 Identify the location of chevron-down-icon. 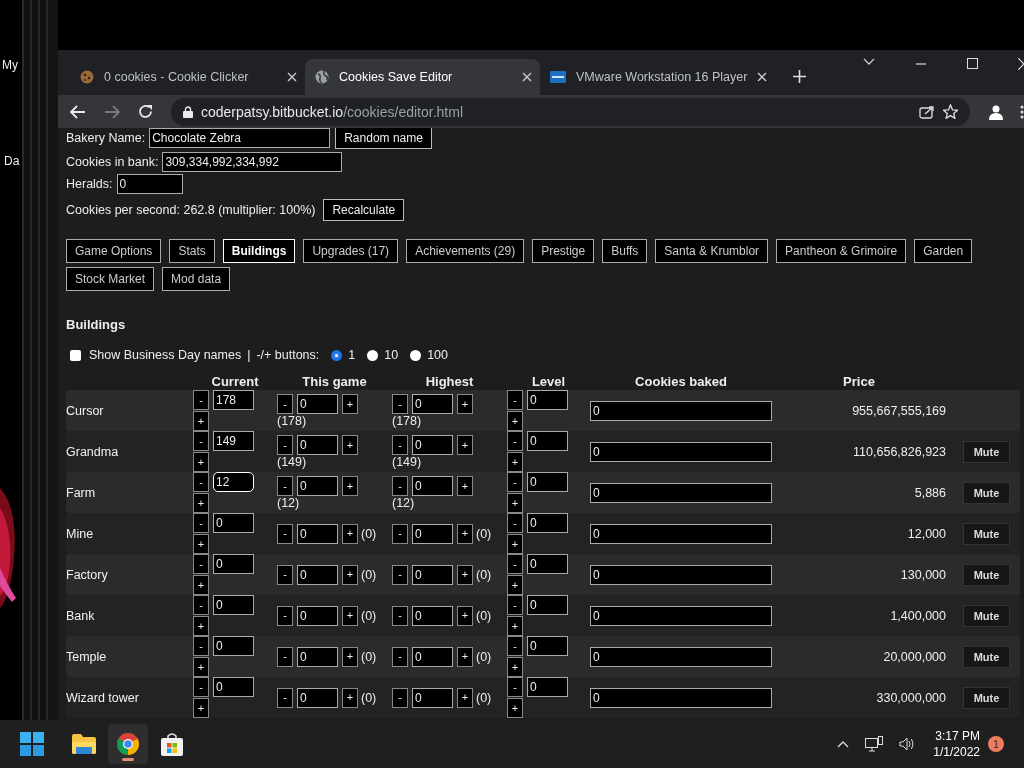
(869, 62).